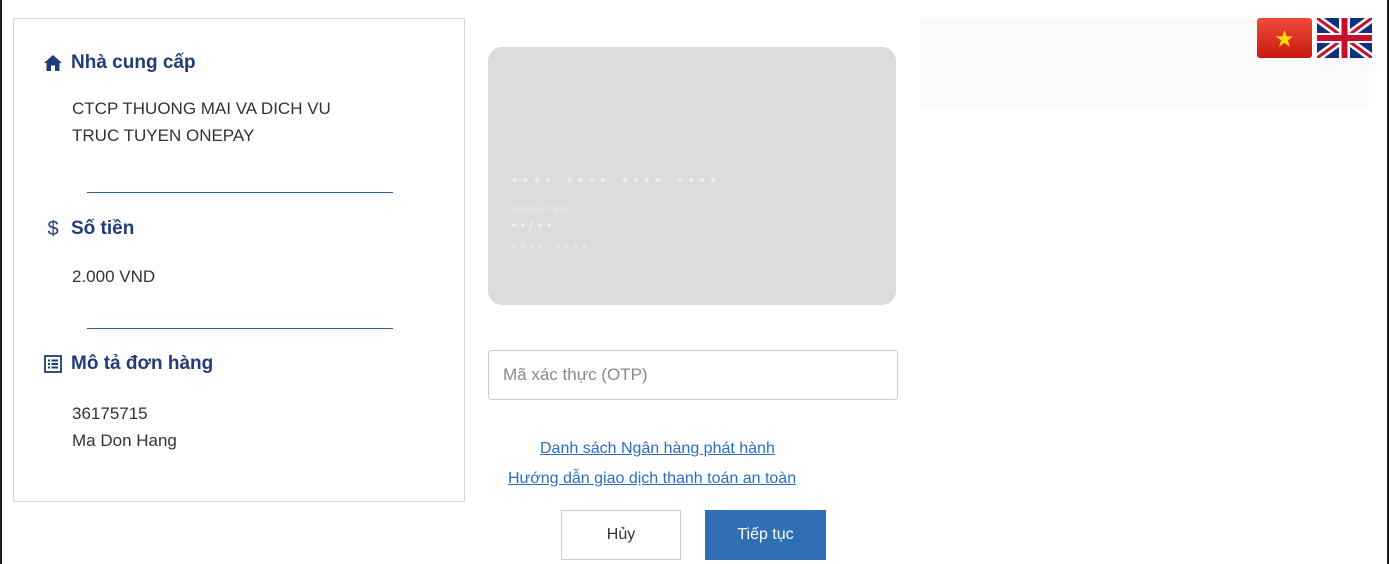  Describe the element at coordinates (53, 228) in the screenshot. I see `dollar-icon: $` at that location.